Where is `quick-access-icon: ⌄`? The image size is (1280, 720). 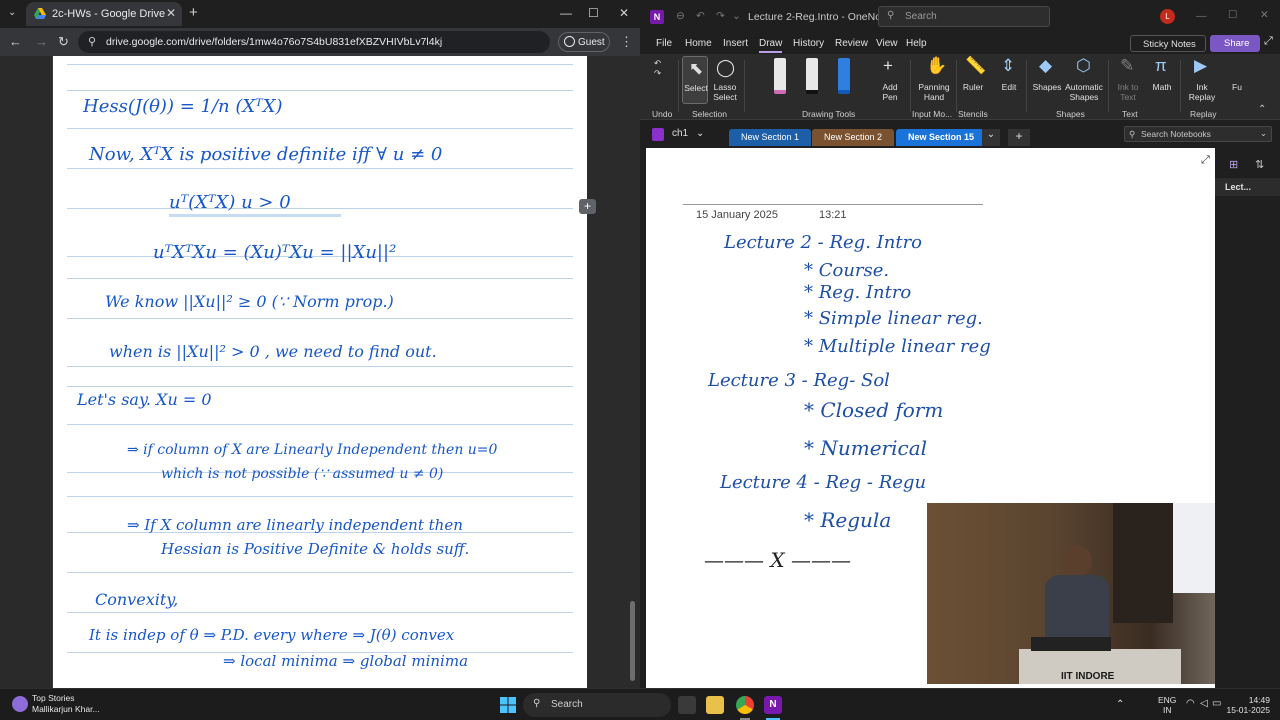
quick-access-icon: ⌄ is located at coordinates (736, 16).